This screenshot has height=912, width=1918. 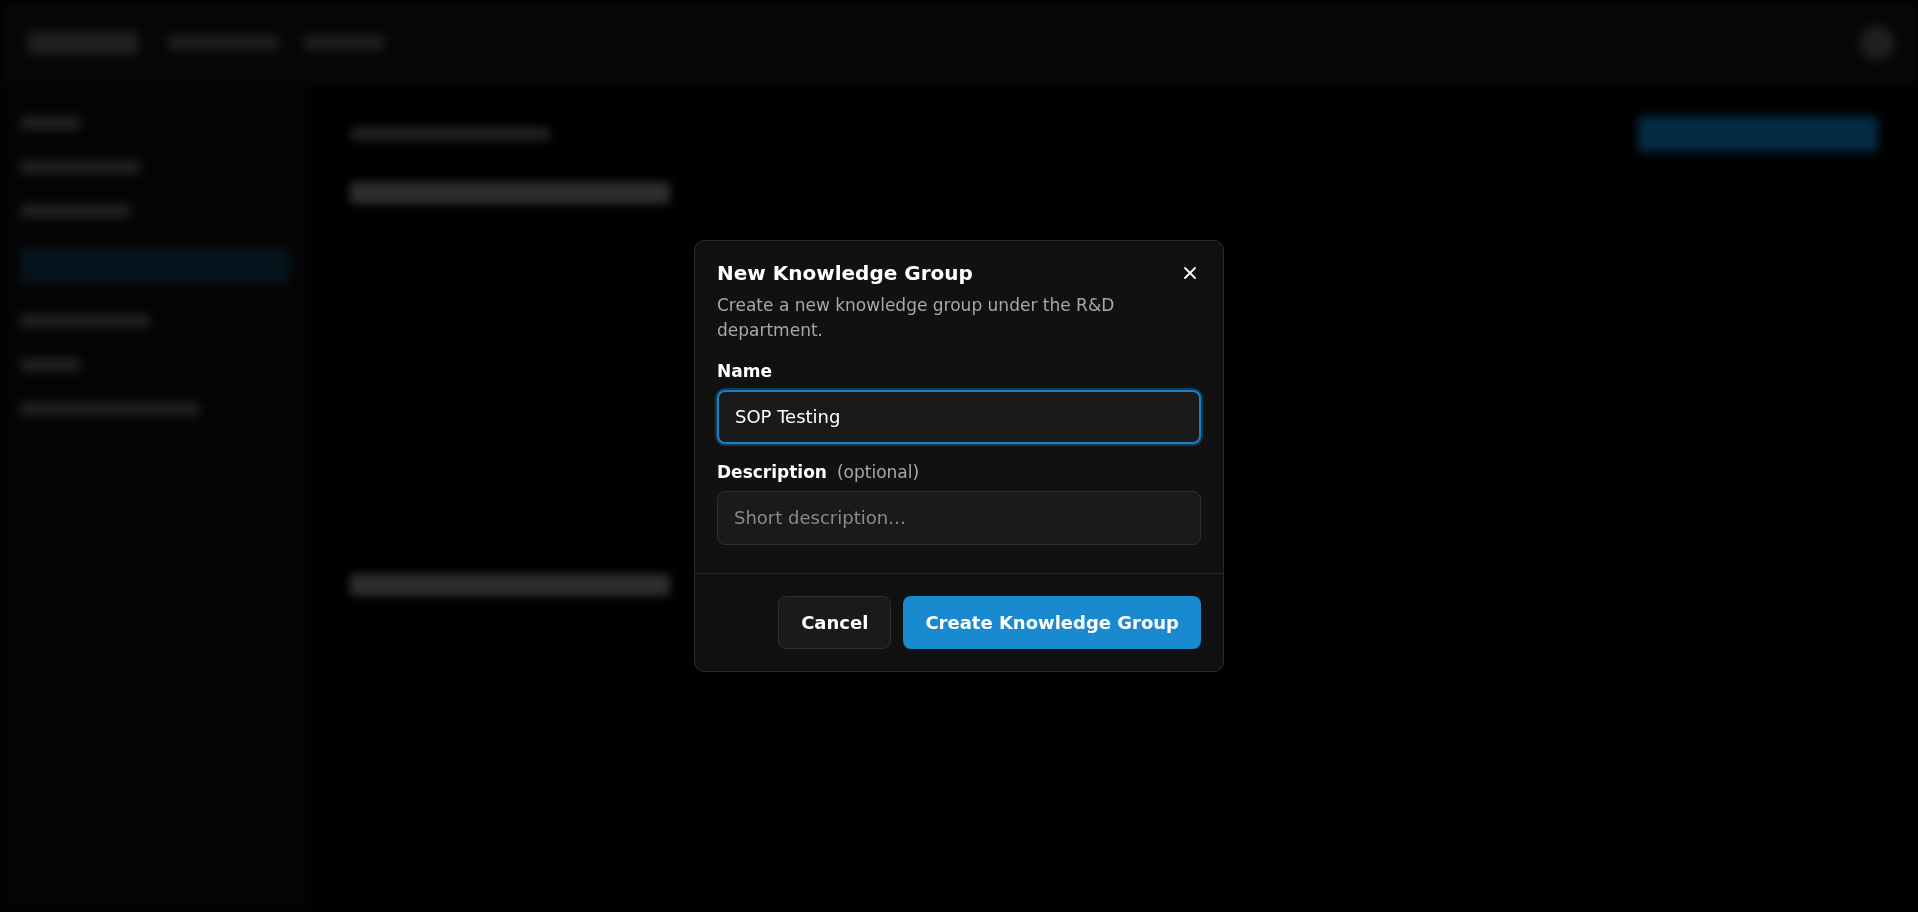 What do you see at coordinates (744, 370) in the screenshot?
I see `field-label: Name` at bounding box center [744, 370].